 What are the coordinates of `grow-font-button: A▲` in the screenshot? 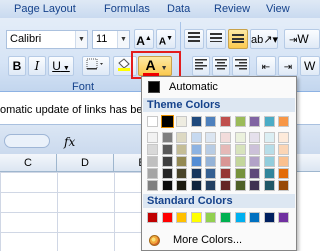 It's located at (144, 39).